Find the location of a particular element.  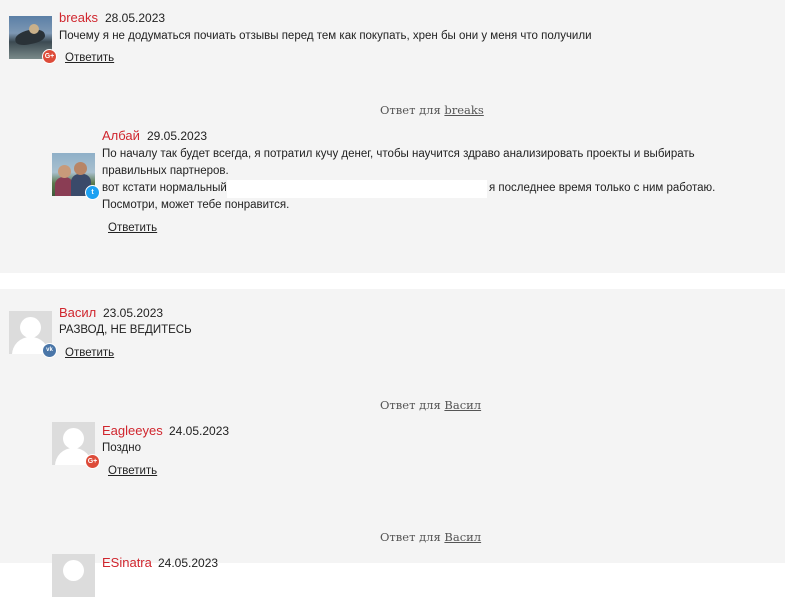

avatar is located at coordinates (73, 575).